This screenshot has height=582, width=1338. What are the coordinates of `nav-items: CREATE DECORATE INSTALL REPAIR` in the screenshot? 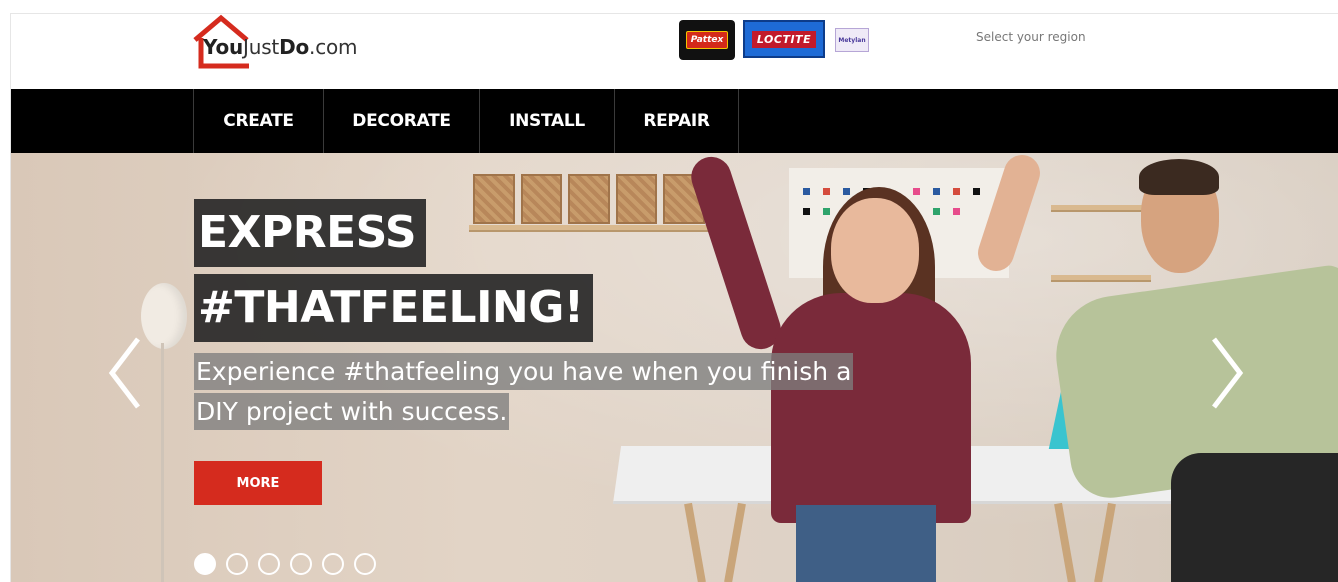 It's located at (466, 121).